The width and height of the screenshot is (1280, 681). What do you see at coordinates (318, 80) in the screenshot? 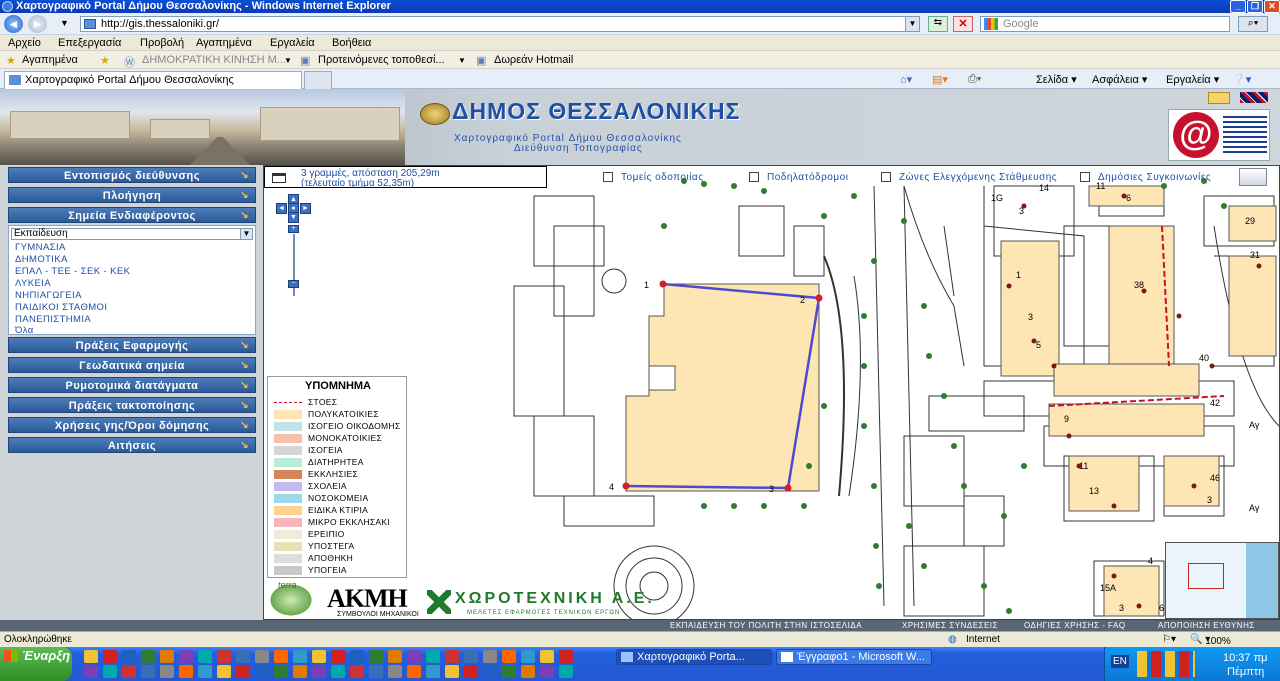
I see `new-tab-button` at bounding box center [318, 80].